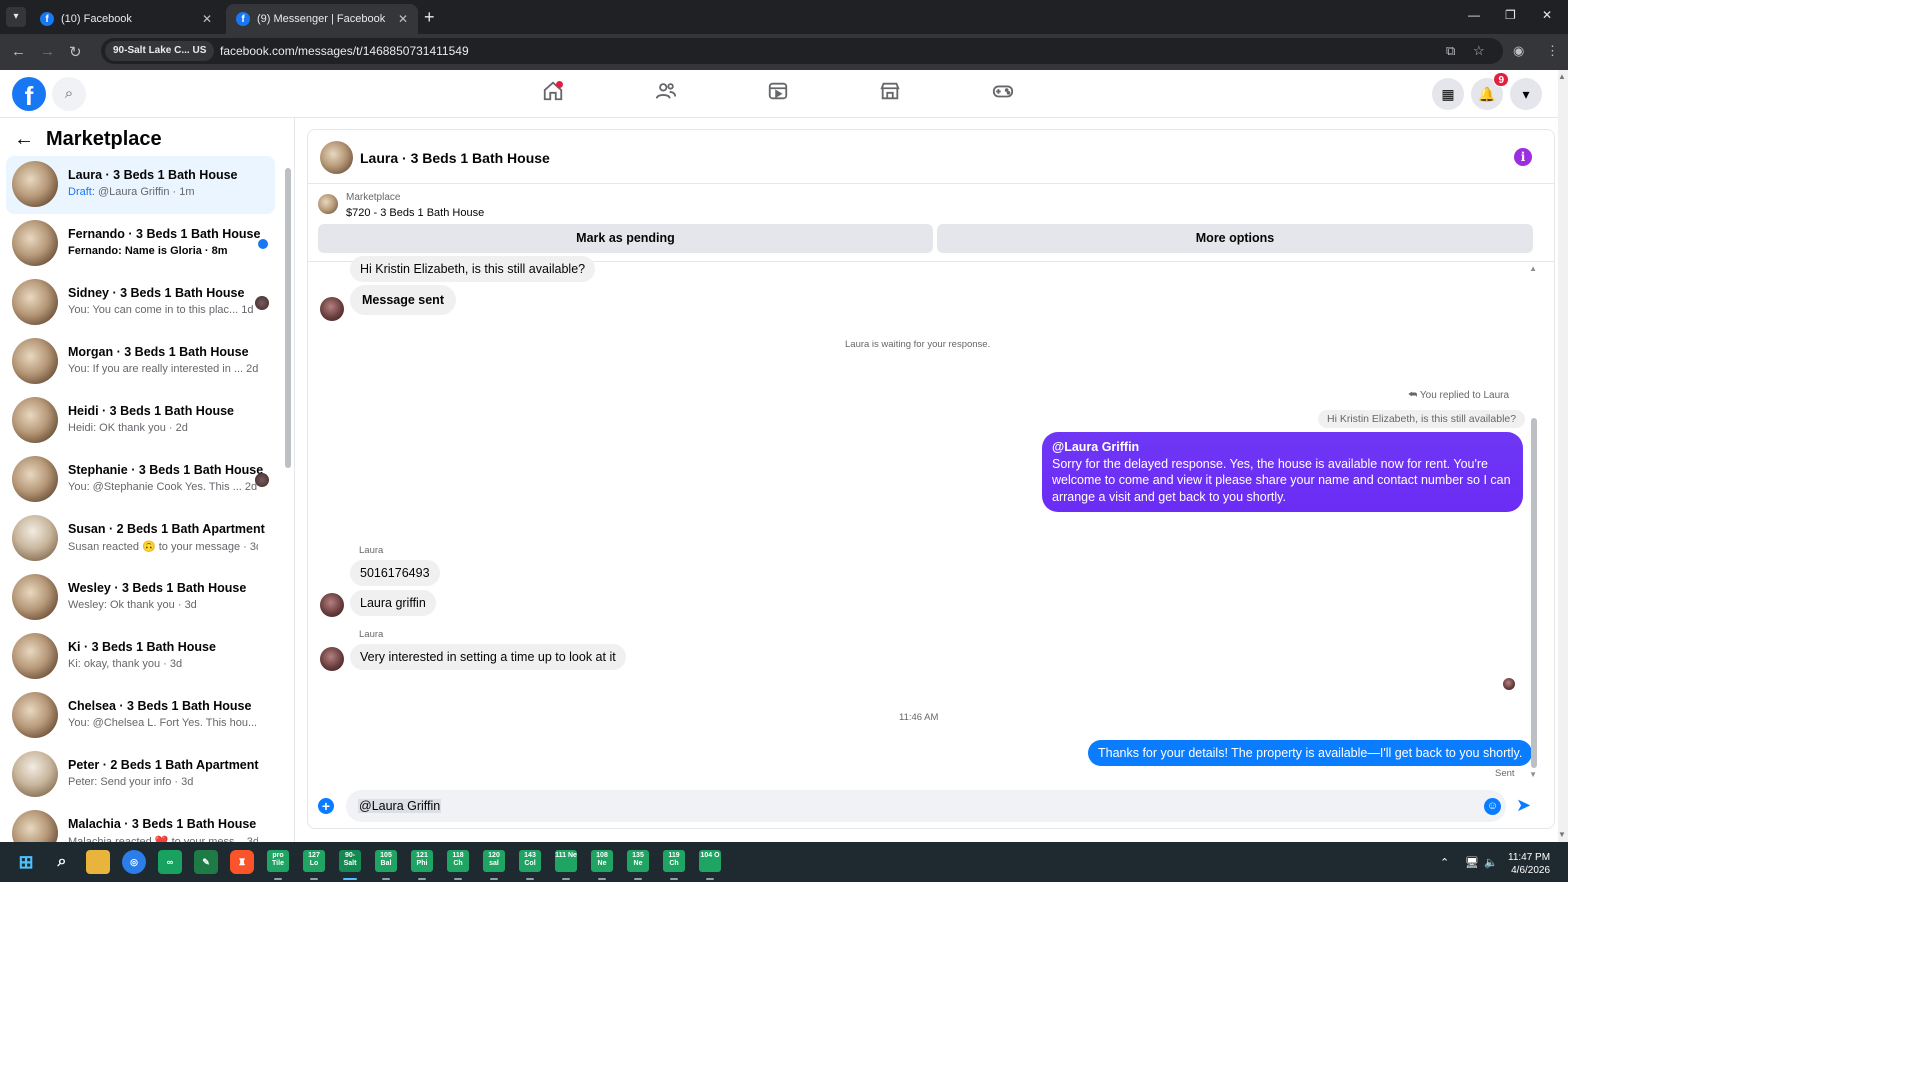 This screenshot has width=1920, height=1080. What do you see at coordinates (1235, 238) in the screenshot?
I see `more-options-button: More options` at bounding box center [1235, 238].